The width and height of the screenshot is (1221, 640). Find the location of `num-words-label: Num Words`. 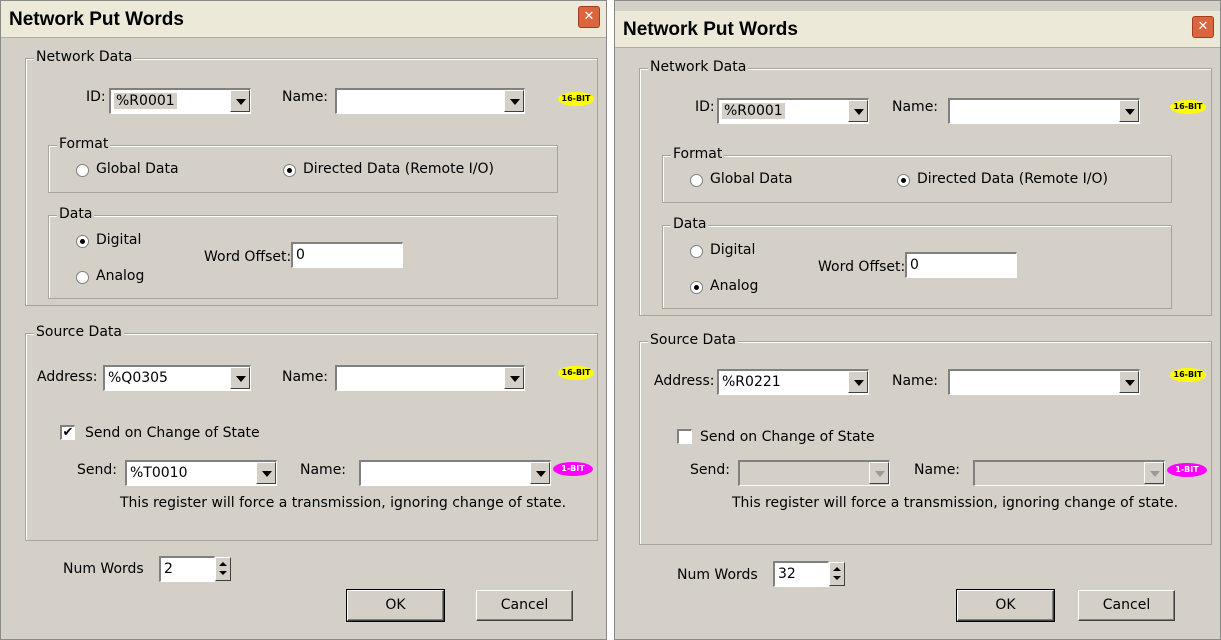

num-words-label: Num Words is located at coordinates (717, 575).